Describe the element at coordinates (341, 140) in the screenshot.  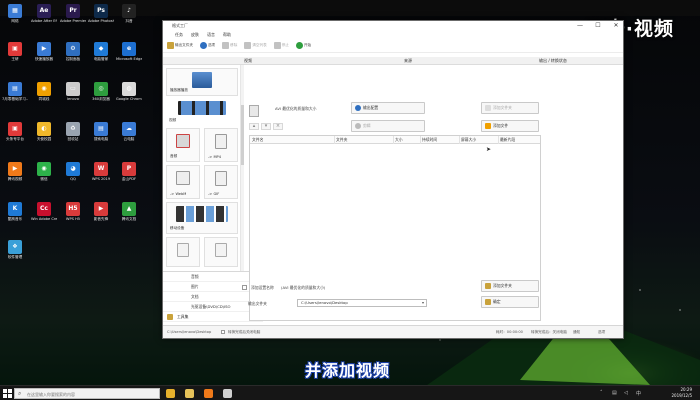
I see `header-folder: 文件夹` at that location.